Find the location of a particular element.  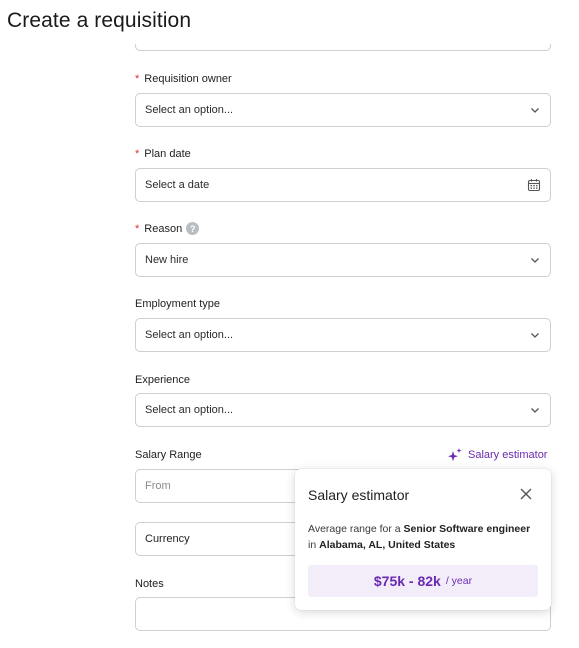

desc-role: Senior Software engineer is located at coordinates (467, 529).